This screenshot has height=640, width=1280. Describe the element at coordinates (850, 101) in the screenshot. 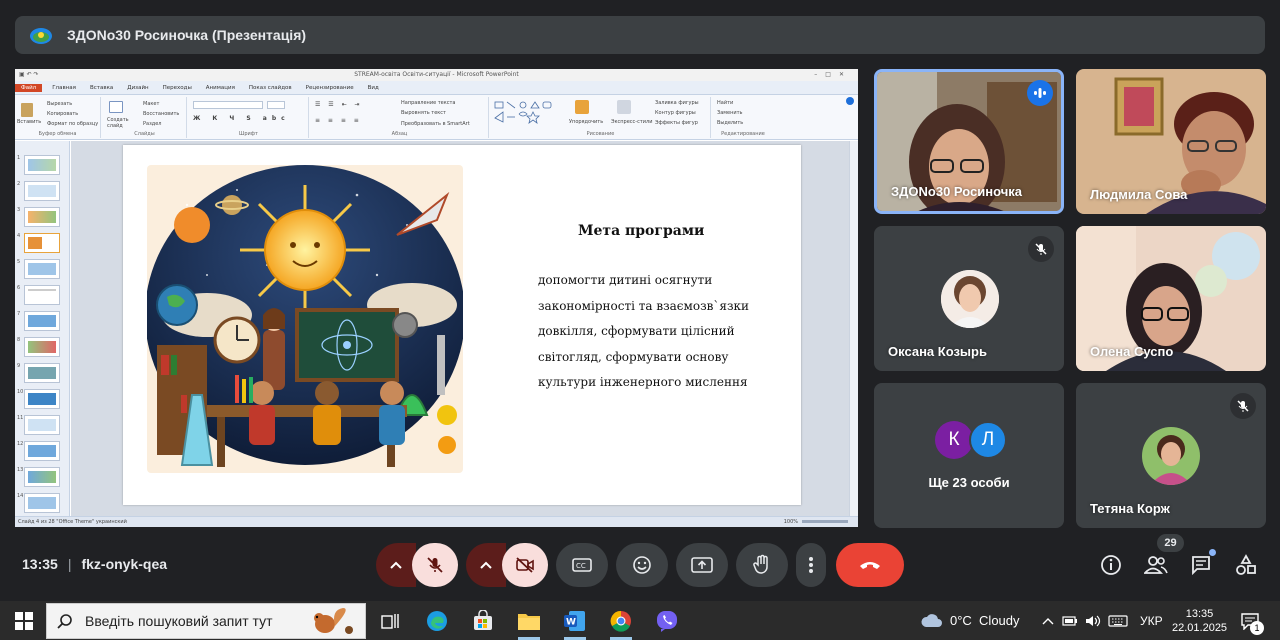

I see `help-icon` at that location.